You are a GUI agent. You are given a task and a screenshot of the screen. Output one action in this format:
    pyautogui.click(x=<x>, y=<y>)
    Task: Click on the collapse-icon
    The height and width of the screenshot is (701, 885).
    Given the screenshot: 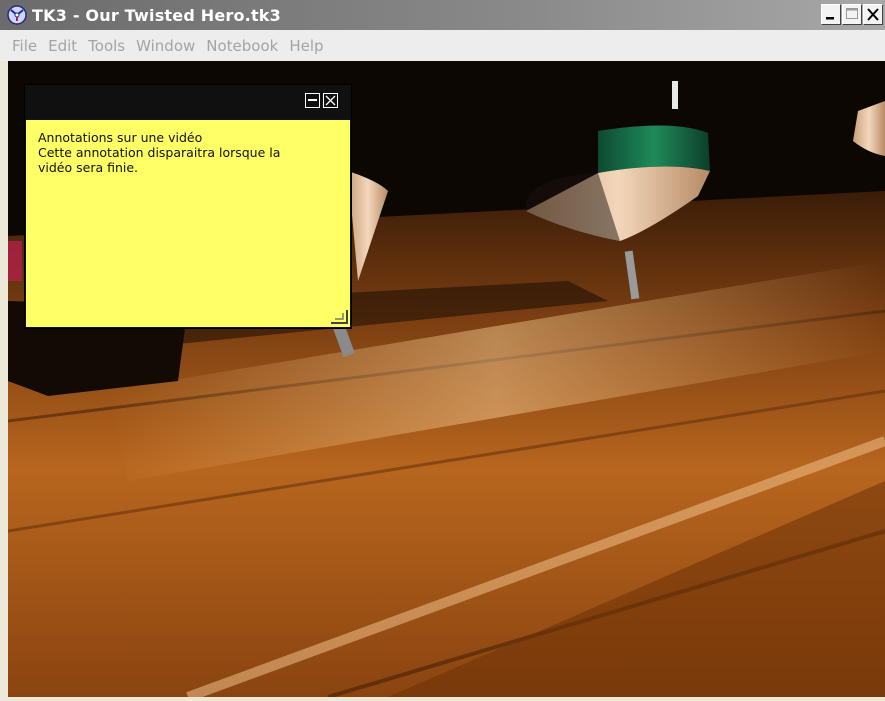 What is the action you would take?
    pyautogui.click(x=312, y=100)
    